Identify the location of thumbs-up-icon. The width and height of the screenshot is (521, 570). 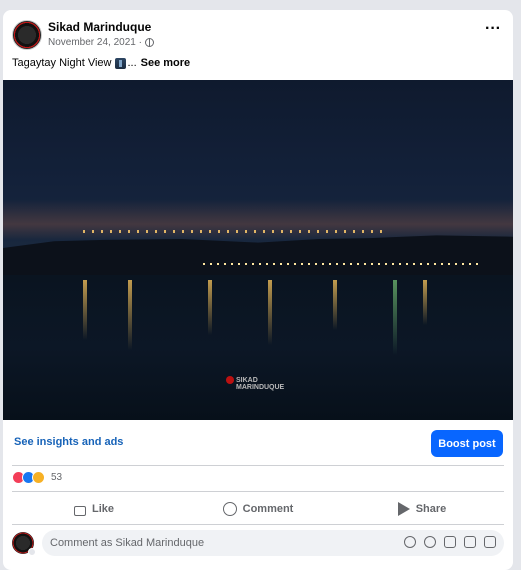
(79, 510).